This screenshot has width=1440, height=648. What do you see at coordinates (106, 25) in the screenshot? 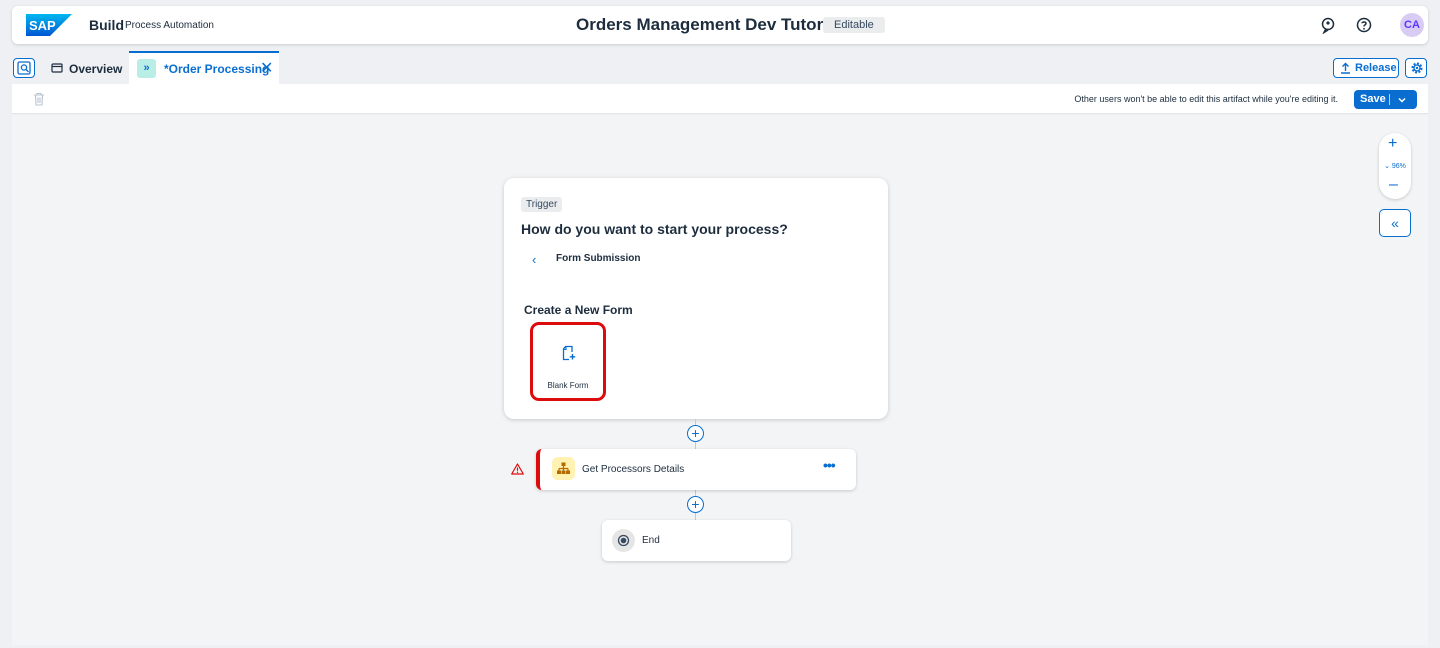
I see `brand-name: Build` at bounding box center [106, 25].